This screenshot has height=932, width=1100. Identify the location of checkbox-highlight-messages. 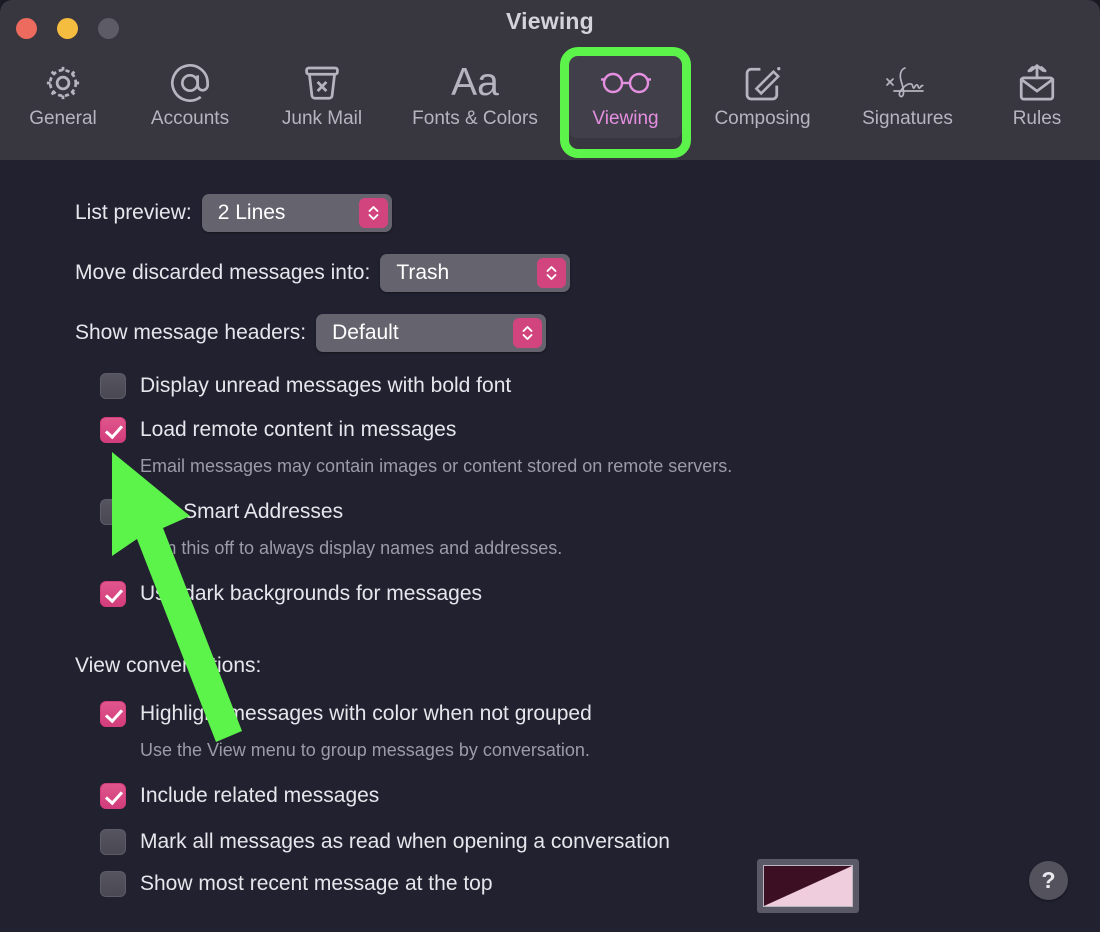
(113, 714).